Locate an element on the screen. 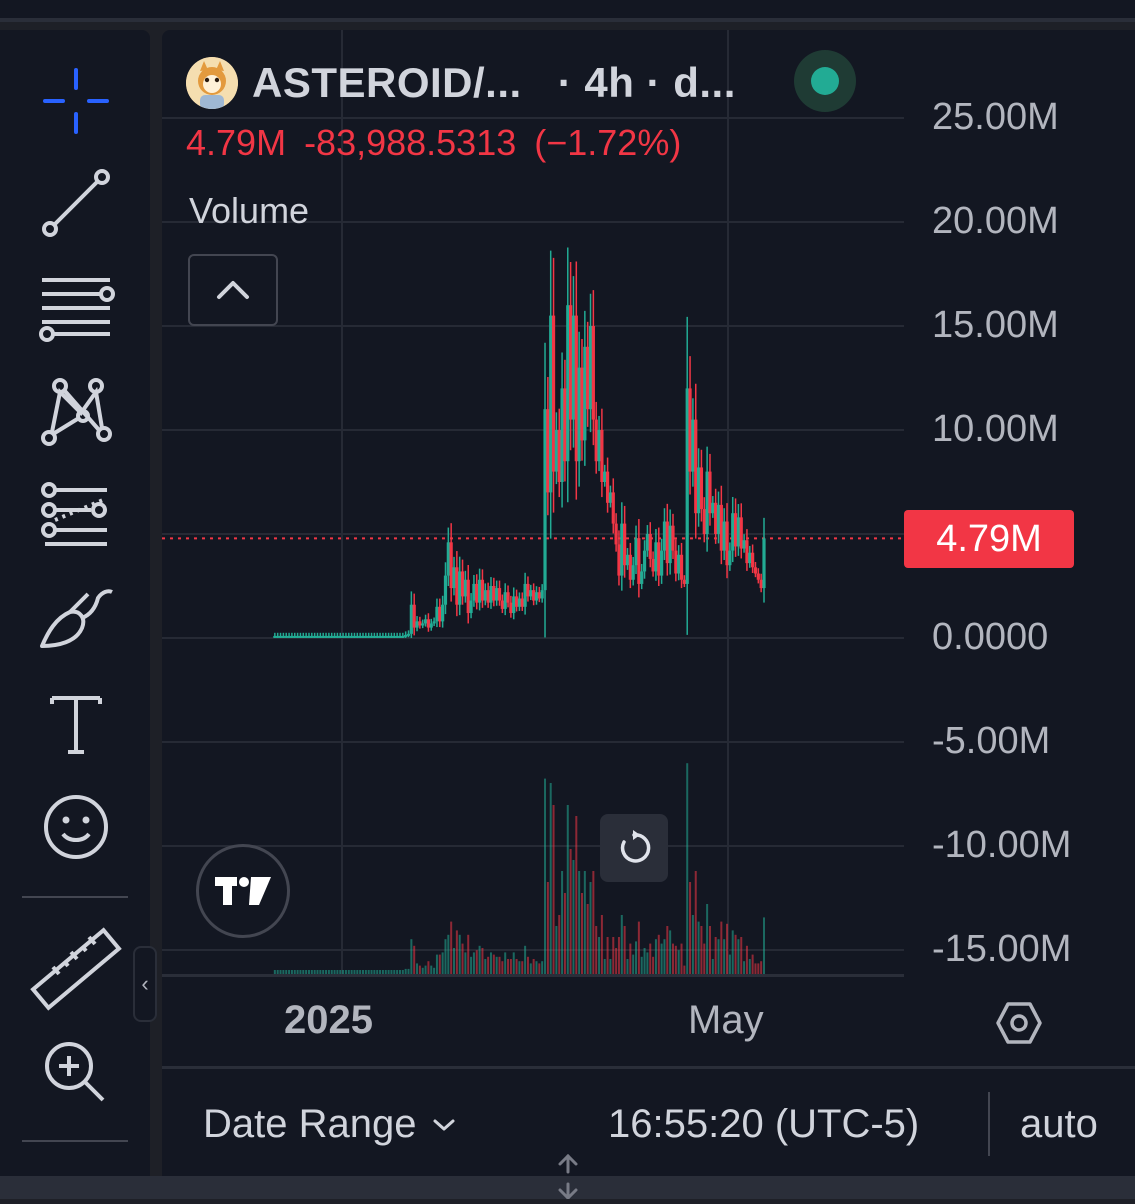 This screenshot has width=1135, height=1204. tradingview-logo is located at coordinates (243, 891).